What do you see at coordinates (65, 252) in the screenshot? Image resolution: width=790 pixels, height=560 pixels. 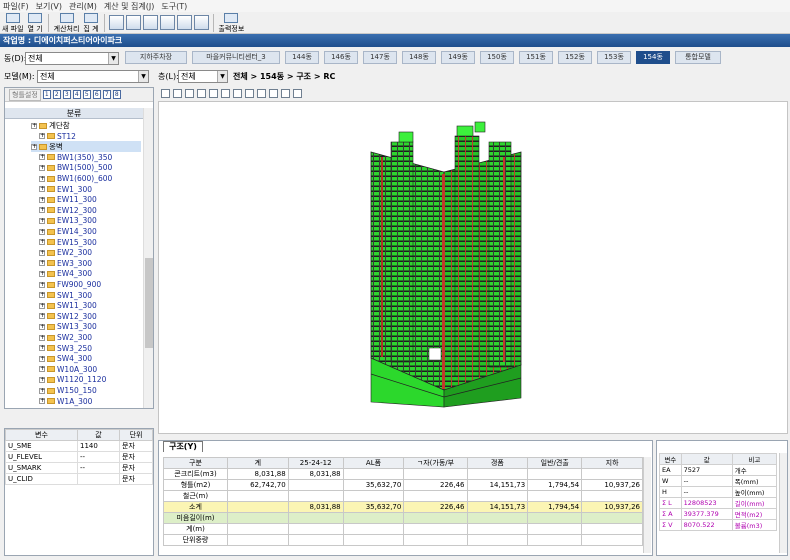 I see `tree-item: + EW2_300` at bounding box center [65, 252].